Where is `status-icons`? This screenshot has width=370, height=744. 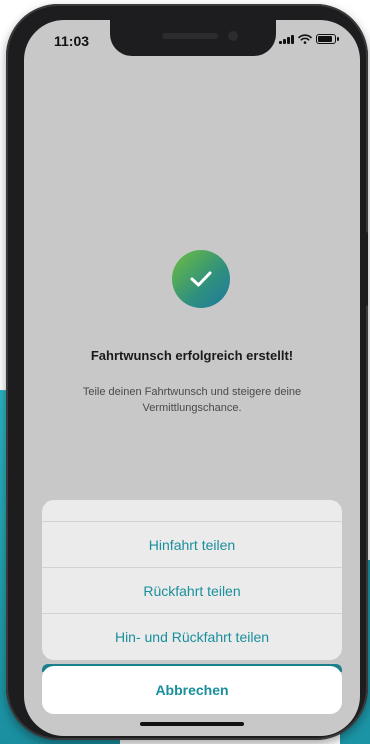
status-icons is located at coordinates (309, 39).